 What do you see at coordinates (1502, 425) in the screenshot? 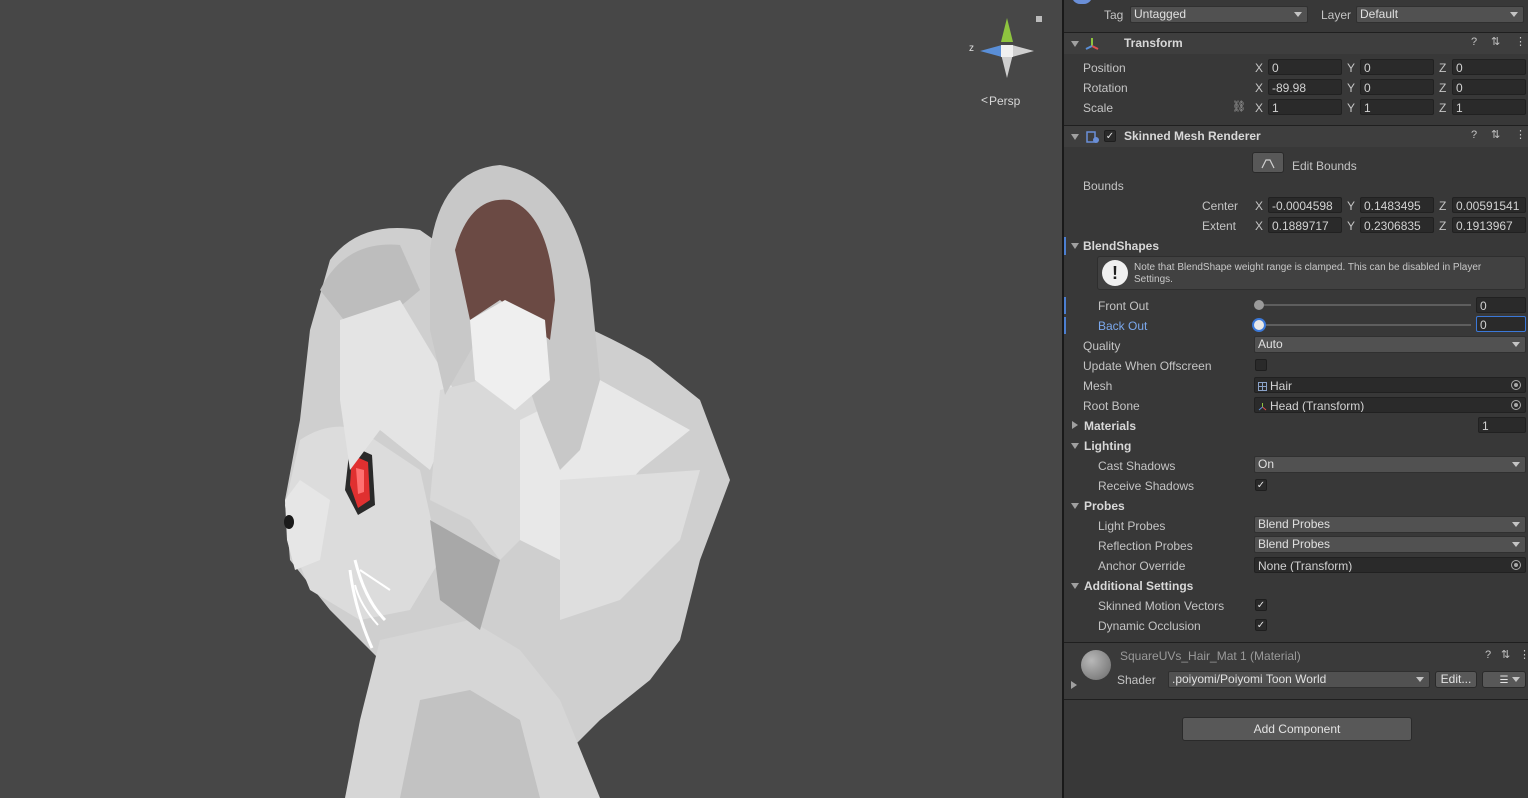
I see `materials-count-field: 1` at bounding box center [1502, 425].